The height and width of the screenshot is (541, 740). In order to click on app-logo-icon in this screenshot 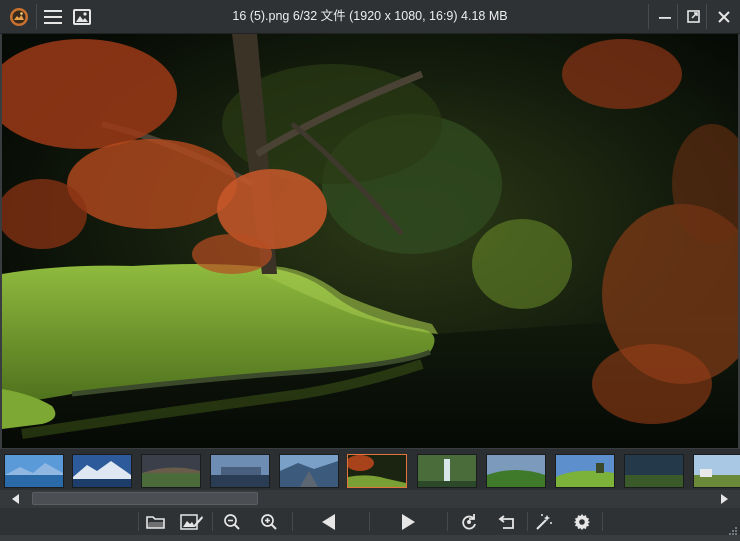, I will do `click(18, 16)`.